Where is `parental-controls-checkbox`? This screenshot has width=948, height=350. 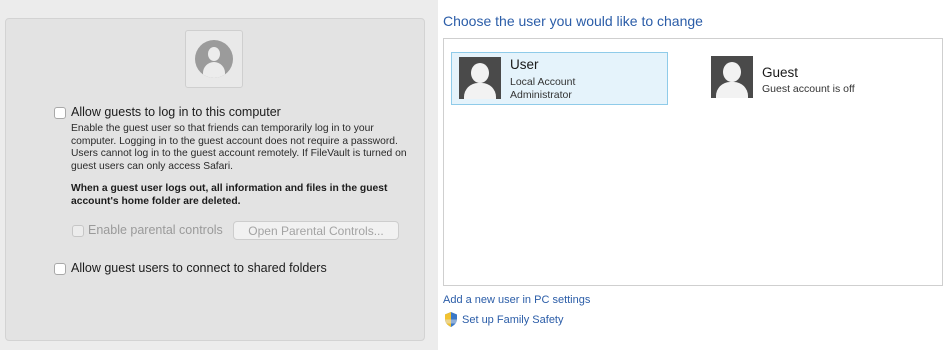 parental-controls-checkbox is located at coordinates (78, 231).